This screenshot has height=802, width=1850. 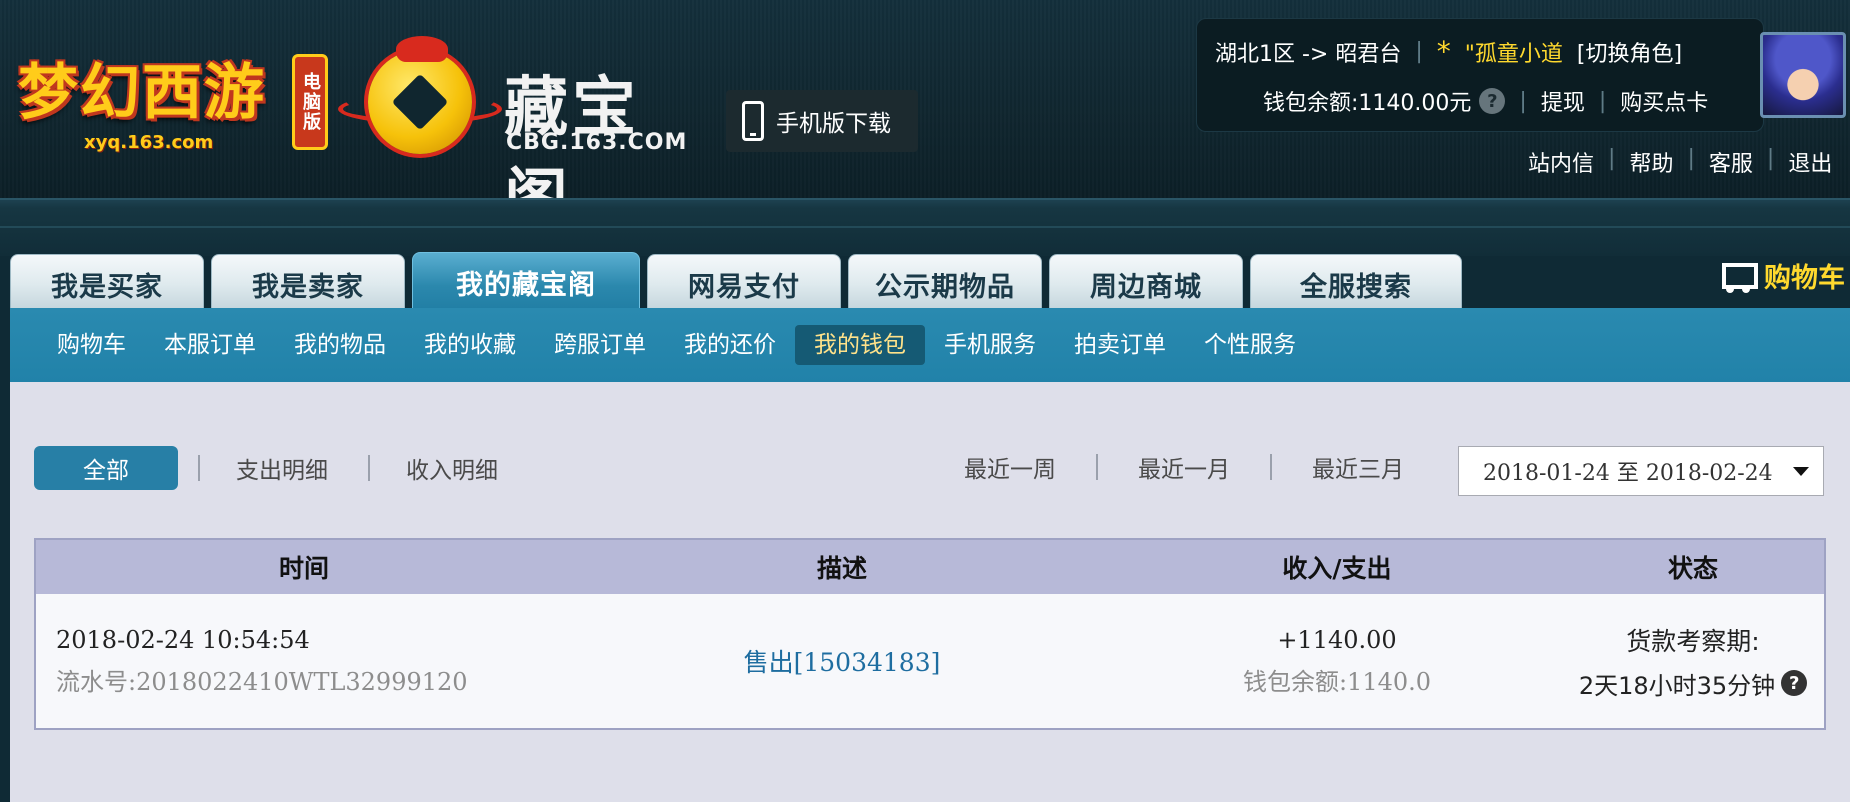 I want to click on withdraw-link: 提现, so click(x=1563, y=101).